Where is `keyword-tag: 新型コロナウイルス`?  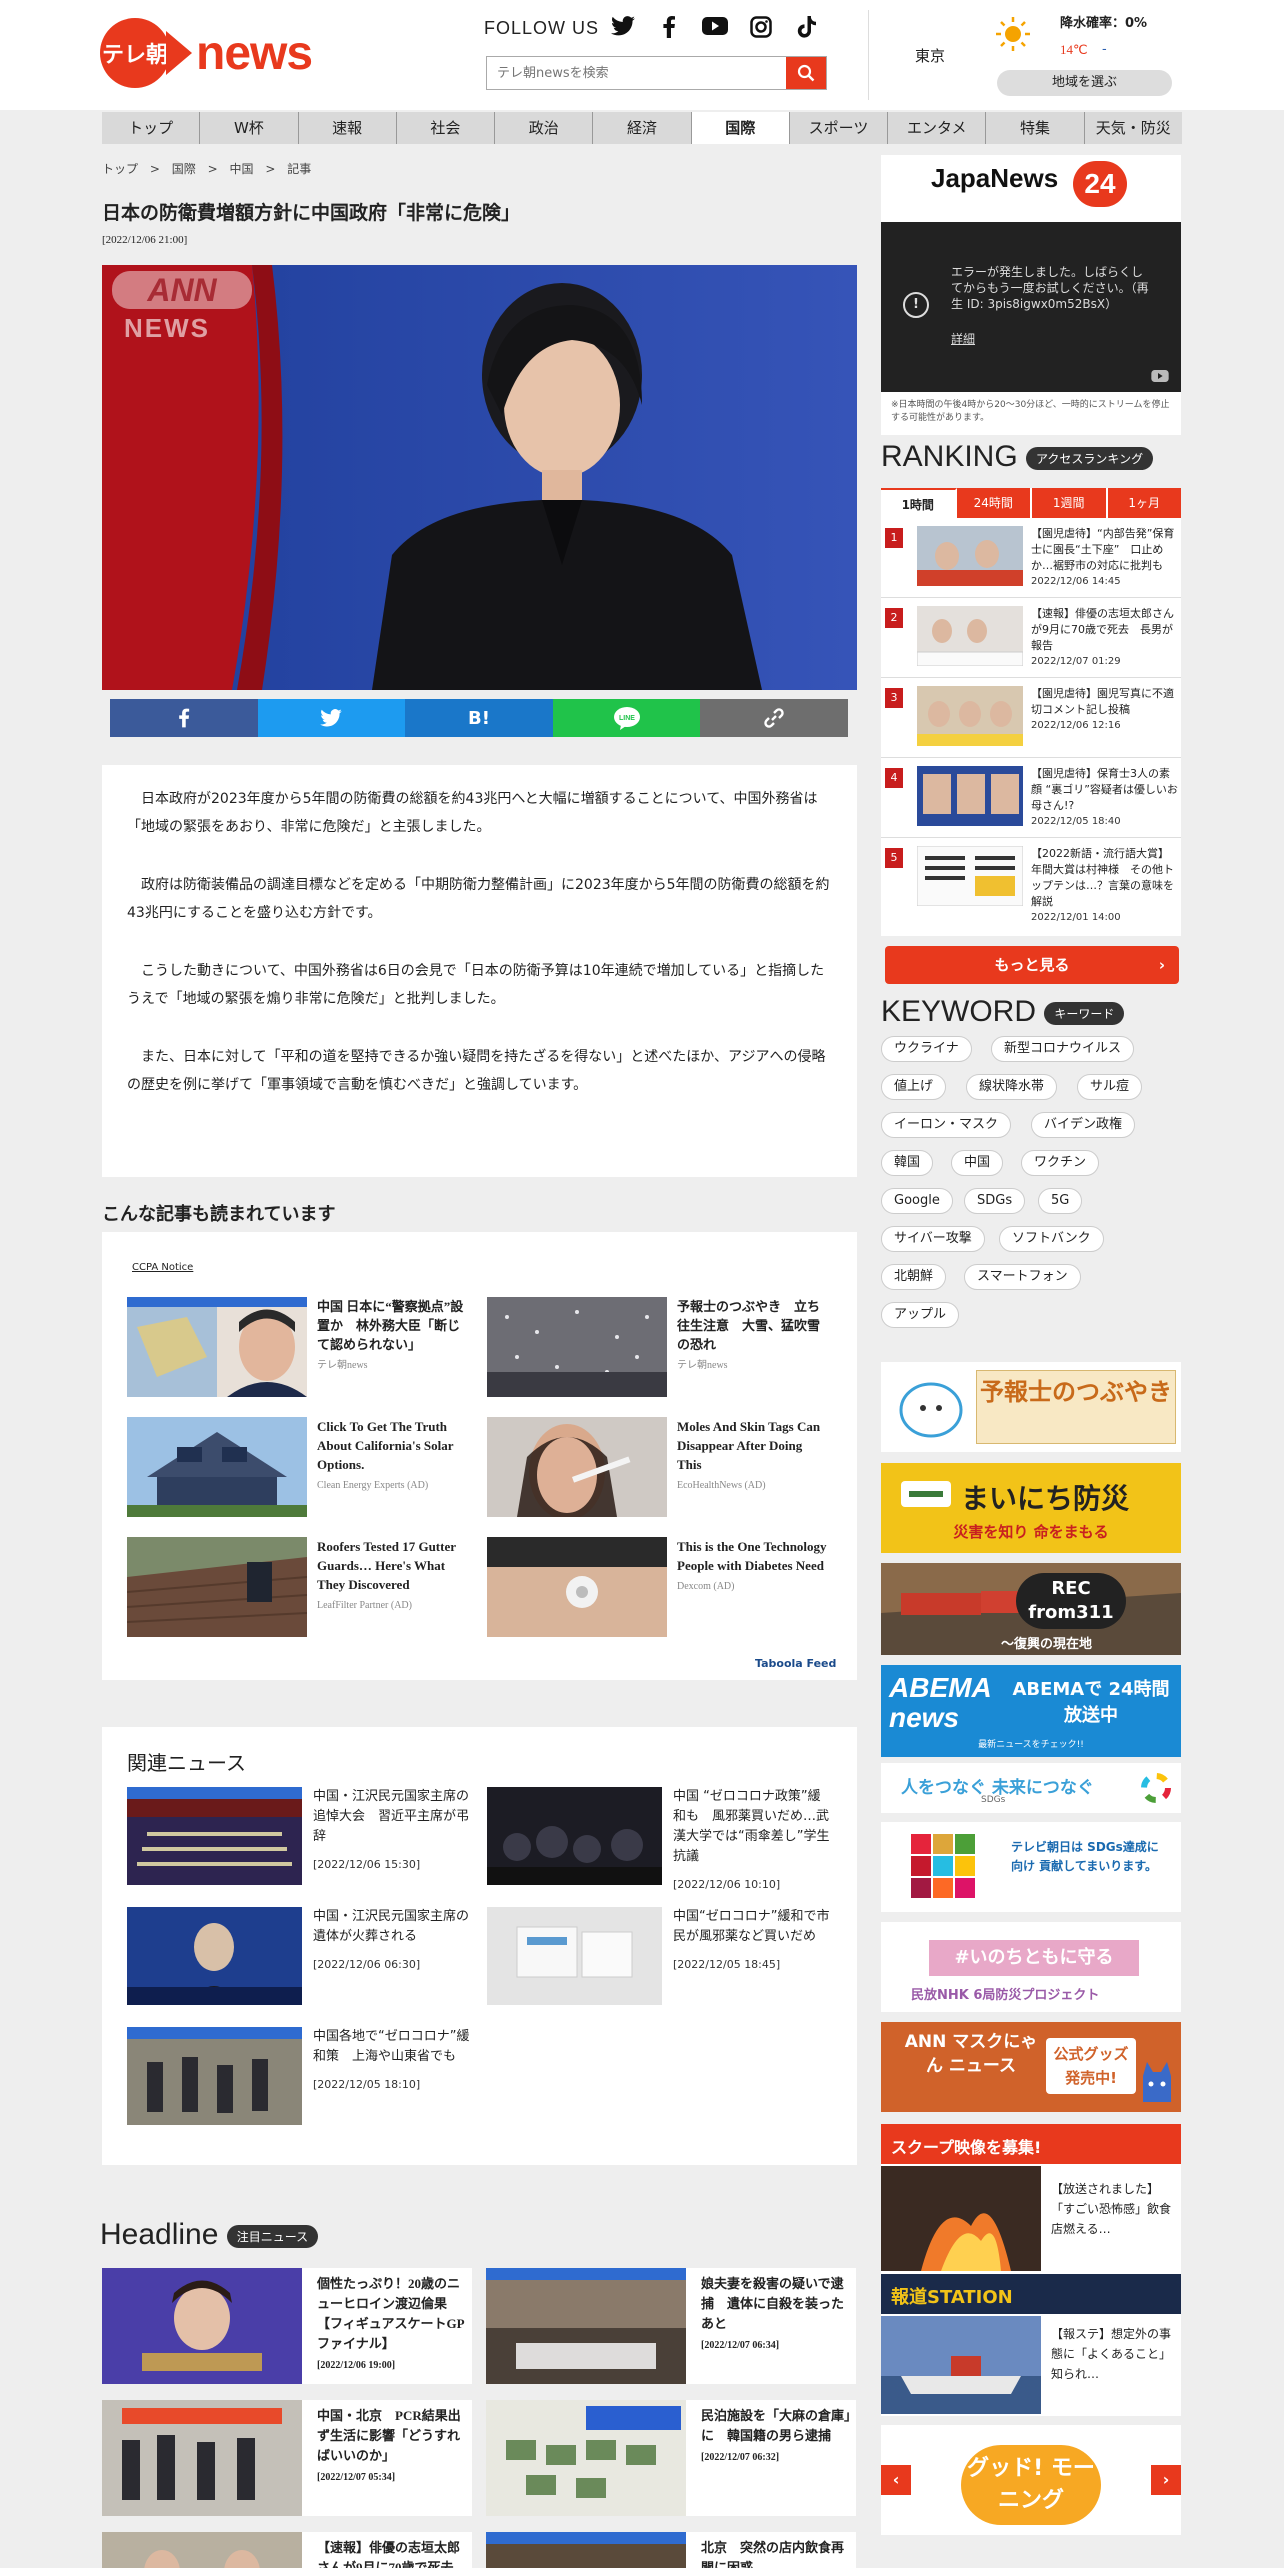 keyword-tag: 新型コロナウイルス is located at coordinates (1063, 1049).